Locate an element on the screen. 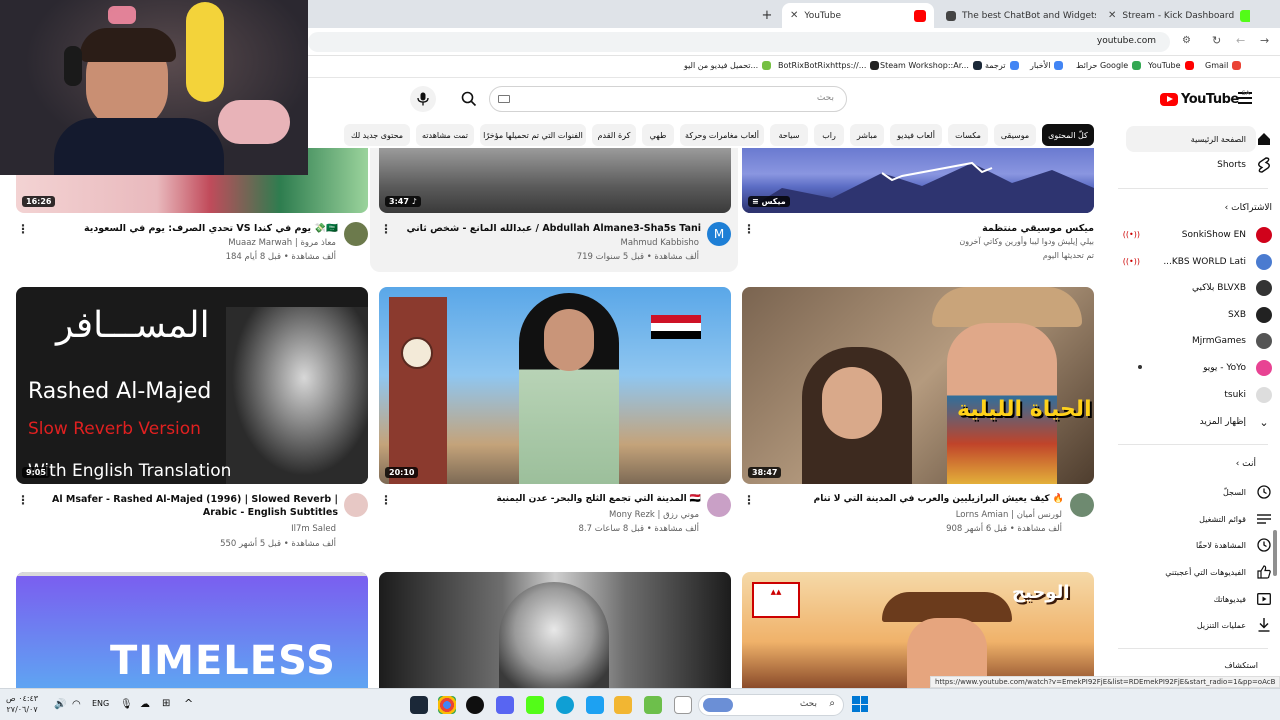  chip-live: مباشر is located at coordinates (867, 135).